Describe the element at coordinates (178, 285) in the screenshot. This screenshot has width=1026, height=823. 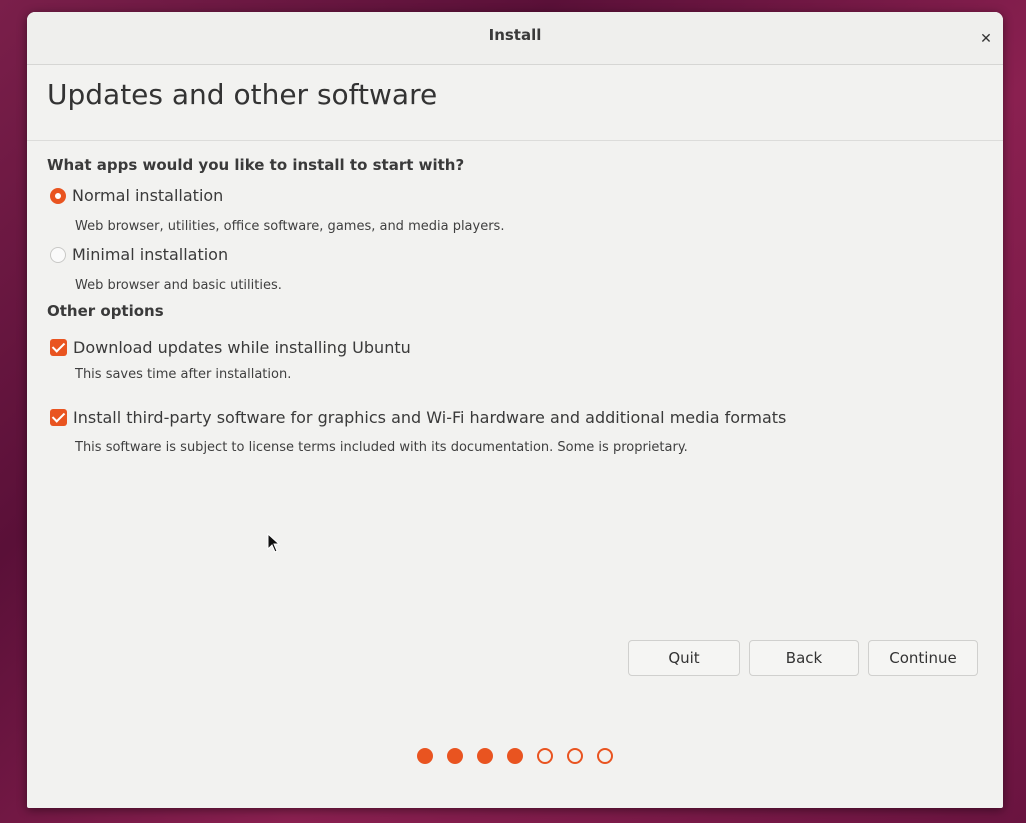
I see `option-description: Web browser and basic utilities.` at that location.